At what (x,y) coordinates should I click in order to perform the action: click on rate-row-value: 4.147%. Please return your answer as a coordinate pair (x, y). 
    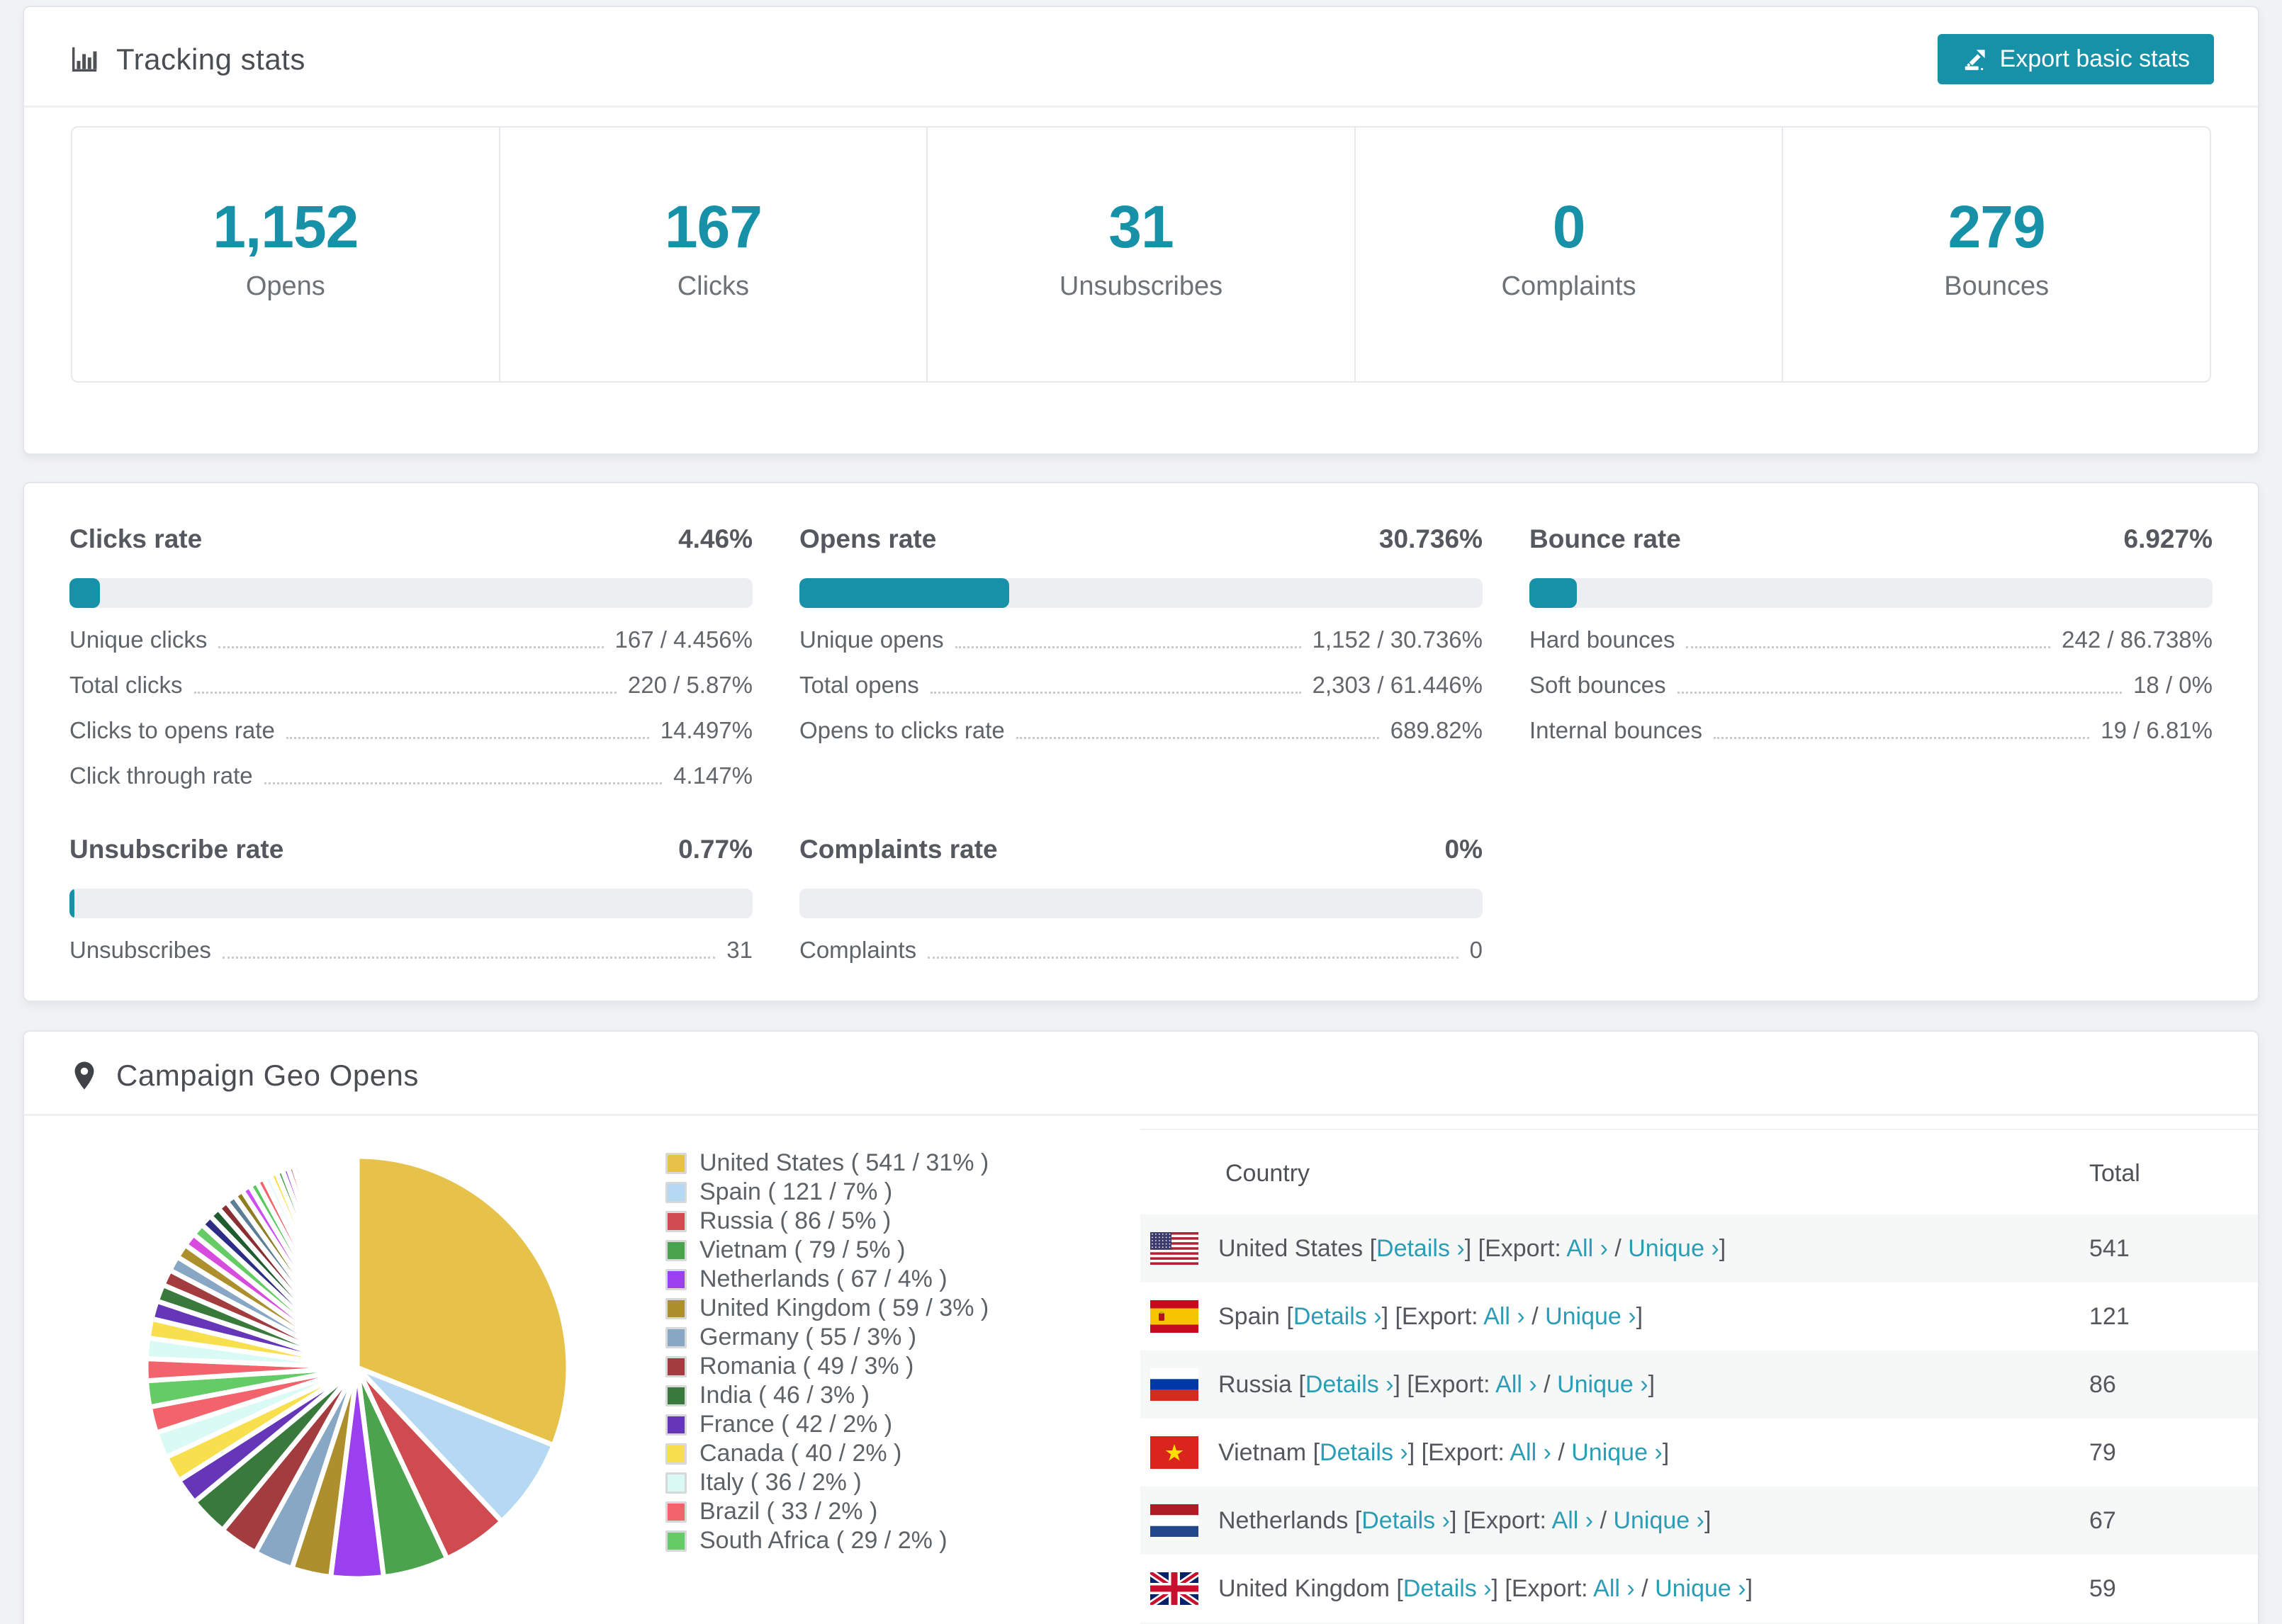
    Looking at the image, I should click on (713, 776).